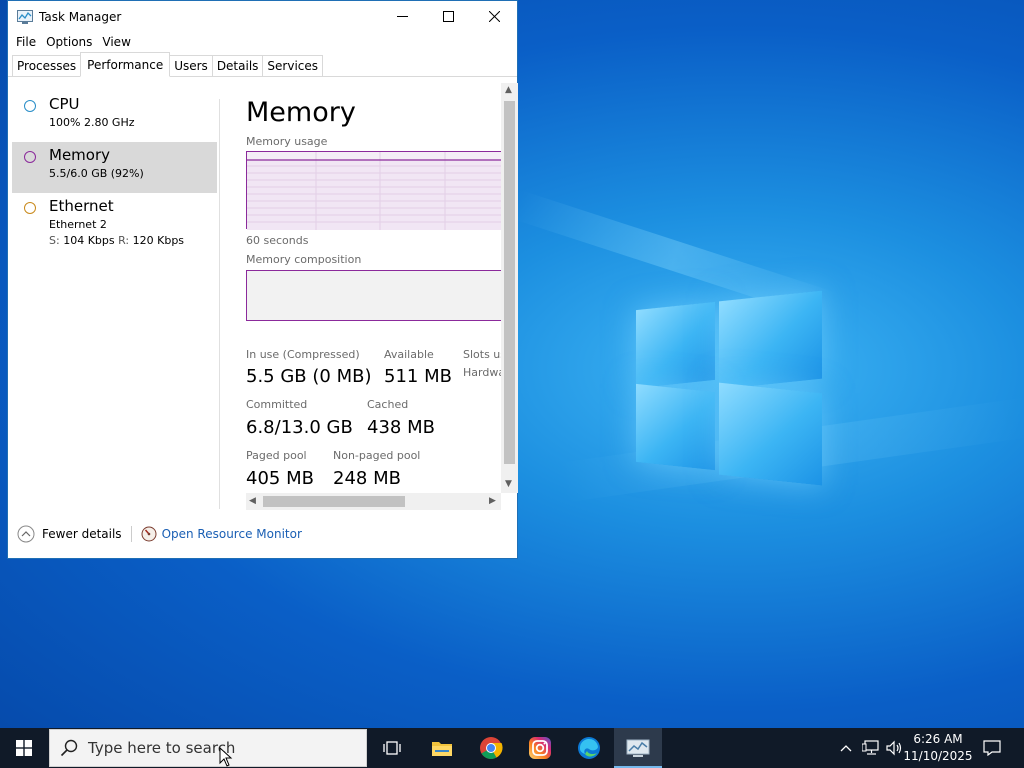  What do you see at coordinates (442, 748) in the screenshot?
I see `file-explorer-button` at bounding box center [442, 748].